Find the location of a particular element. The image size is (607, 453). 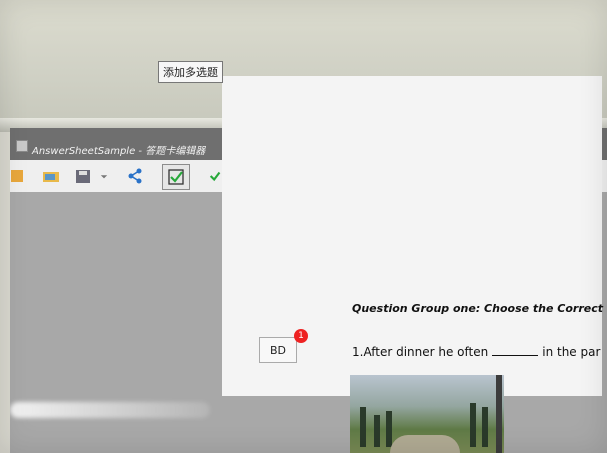

app-icon is located at coordinates (22, 146).